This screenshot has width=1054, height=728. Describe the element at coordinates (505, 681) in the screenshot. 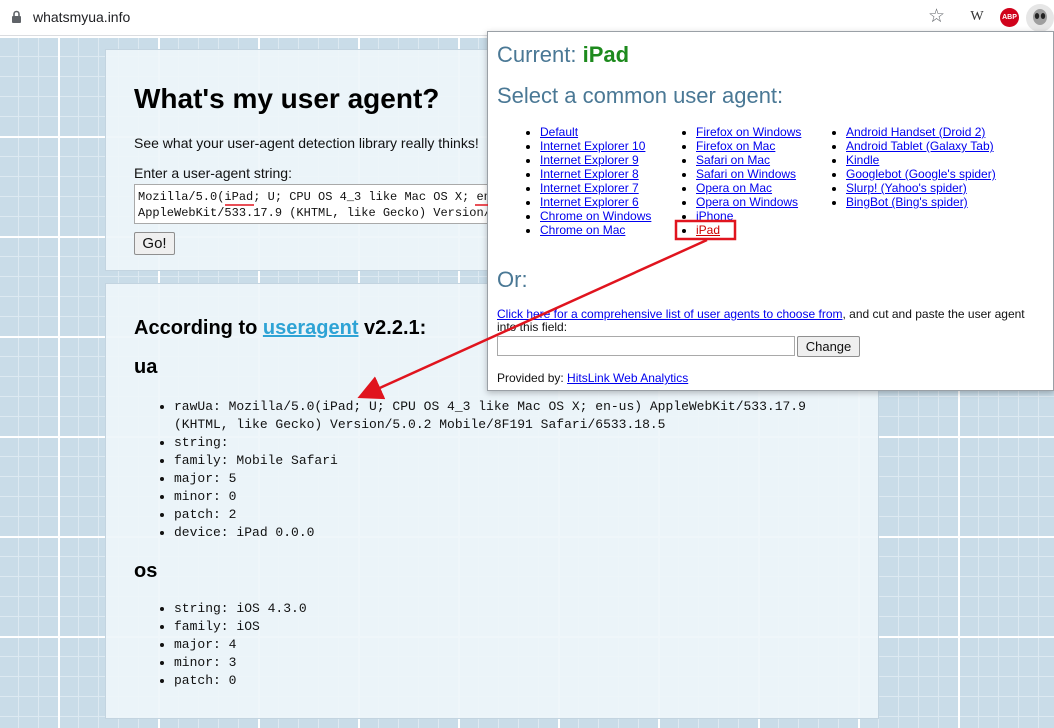

I see `list-item: patch: 0` at that location.